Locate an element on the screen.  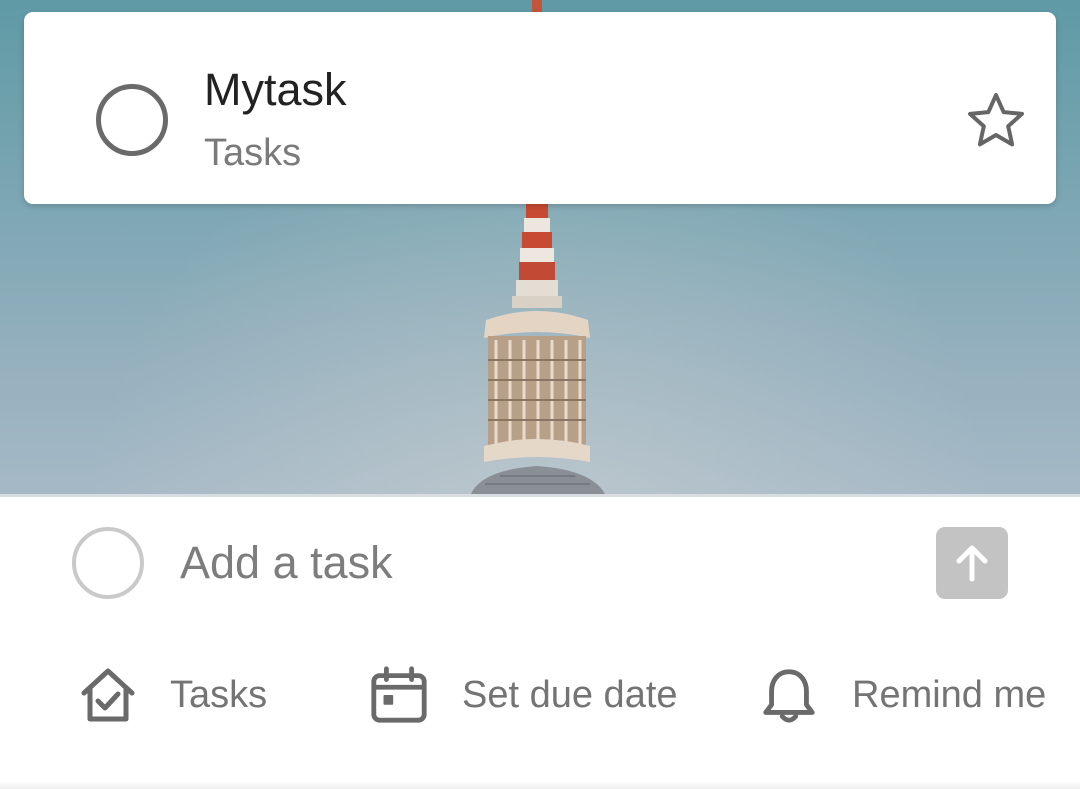
star-outline-icon is located at coordinates (996, 120).